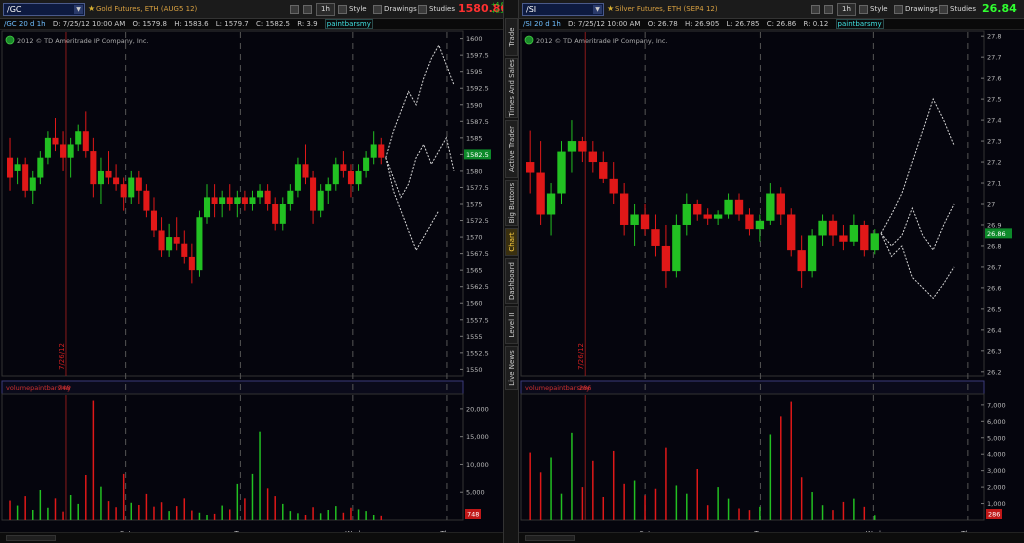 This screenshot has height=543, width=1024. I want to click on volume-tag-label: 748, so click(473, 515).